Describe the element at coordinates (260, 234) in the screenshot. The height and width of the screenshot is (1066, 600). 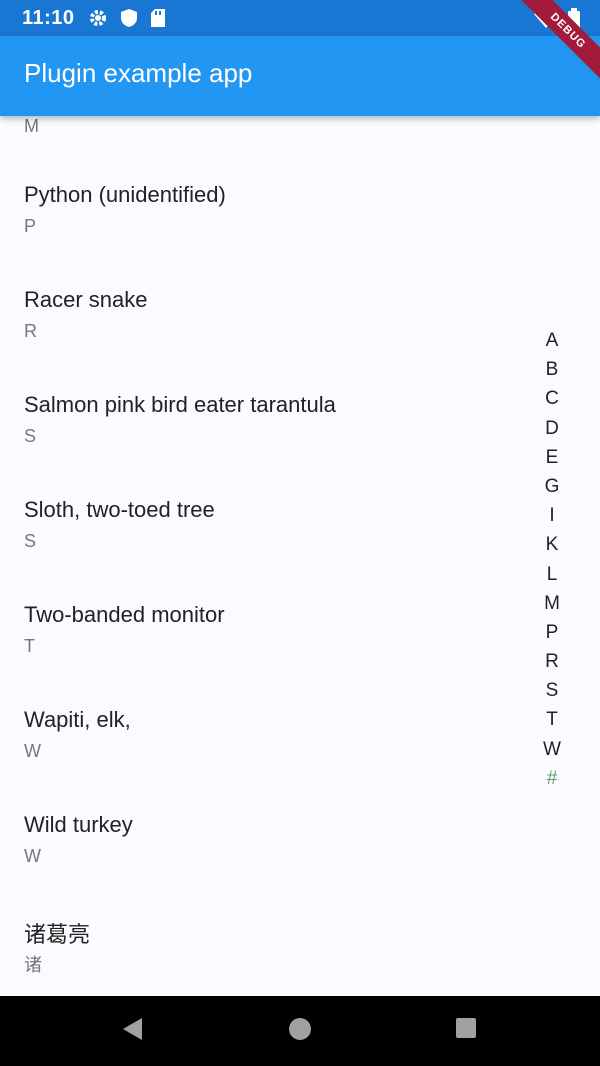
I see `list-item: Python (unidentified) P` at that location.